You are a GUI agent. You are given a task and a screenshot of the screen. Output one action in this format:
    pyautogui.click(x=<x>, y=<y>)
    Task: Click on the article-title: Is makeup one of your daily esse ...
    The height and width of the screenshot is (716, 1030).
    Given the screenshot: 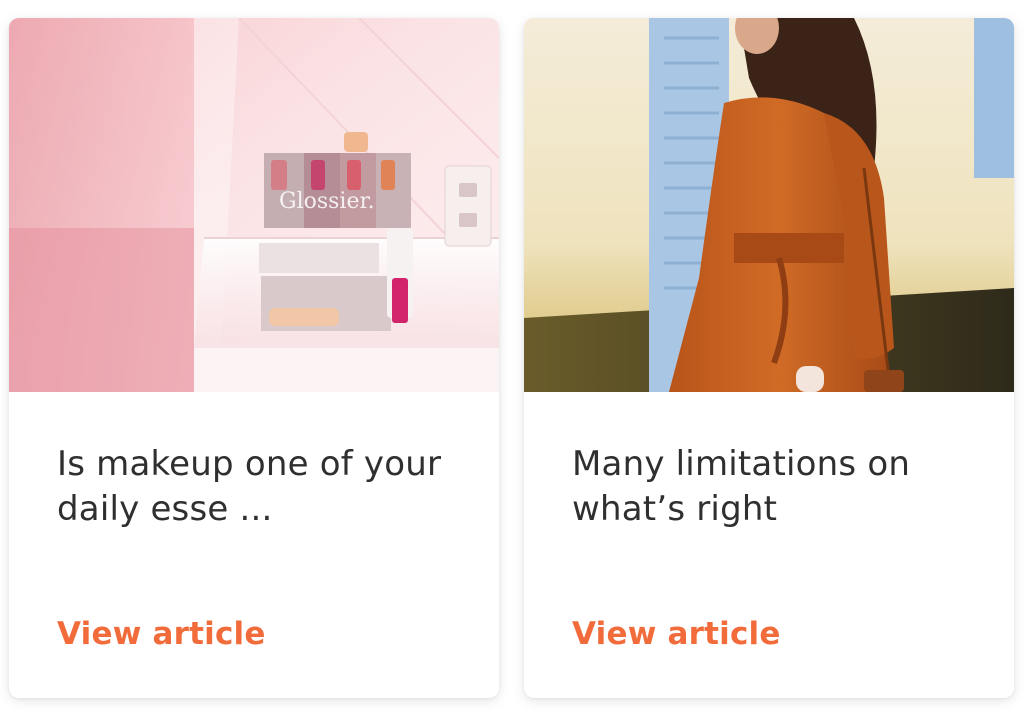 What is the action you would take?
    pyautogui.click(x=249, y=486)
    